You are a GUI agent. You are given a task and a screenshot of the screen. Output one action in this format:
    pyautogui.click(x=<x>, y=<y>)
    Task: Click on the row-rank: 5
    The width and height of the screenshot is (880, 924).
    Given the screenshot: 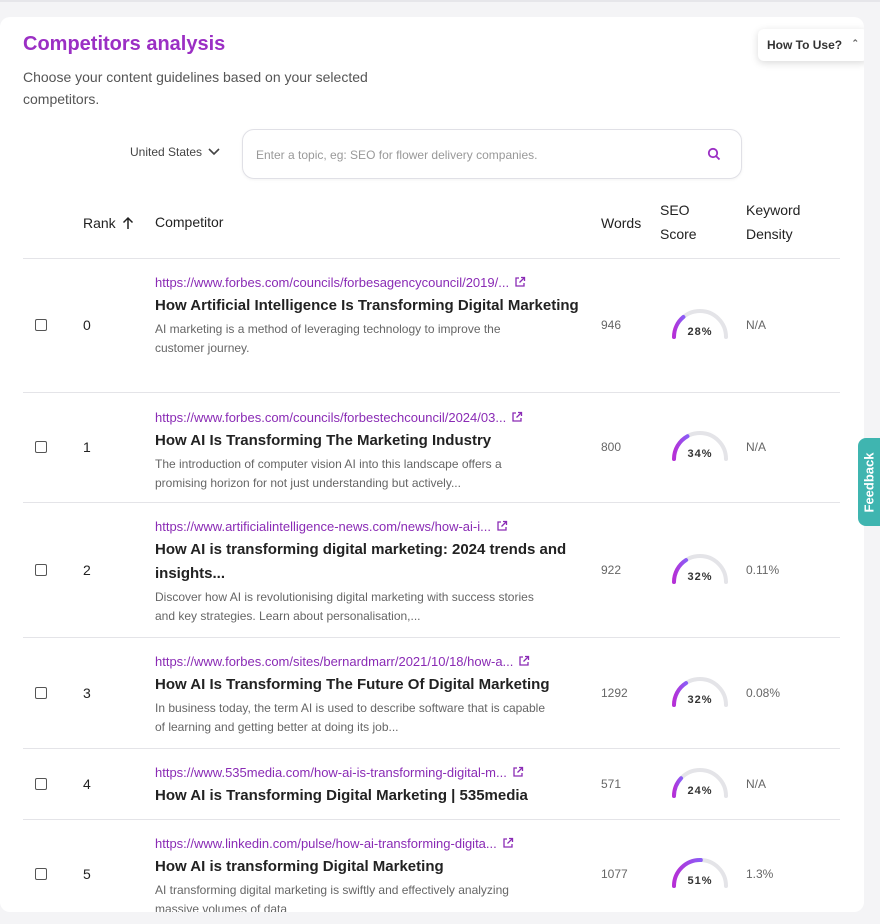 What is the action you would take?
    pyautogui.click(x=87, y=874)
    